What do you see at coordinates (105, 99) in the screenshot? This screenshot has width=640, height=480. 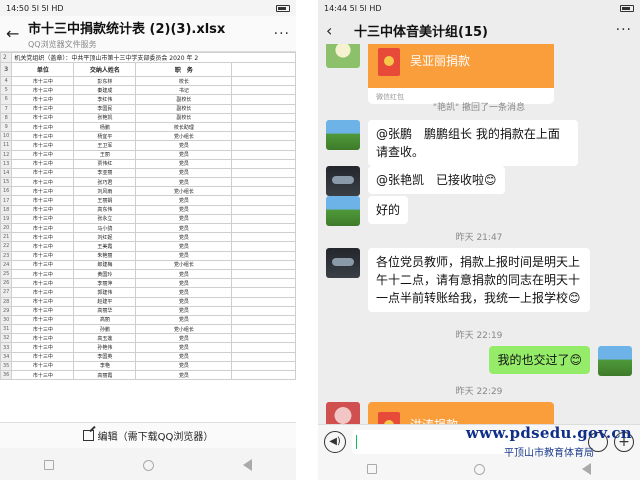 I see `cell-name: 李红伟` at bounding box center [105, 99].